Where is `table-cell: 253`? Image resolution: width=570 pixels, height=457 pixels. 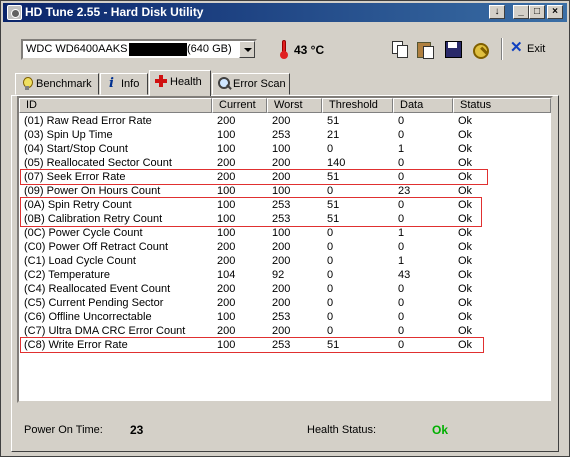 table-cell: 253 is located at coordinates (281, 135).